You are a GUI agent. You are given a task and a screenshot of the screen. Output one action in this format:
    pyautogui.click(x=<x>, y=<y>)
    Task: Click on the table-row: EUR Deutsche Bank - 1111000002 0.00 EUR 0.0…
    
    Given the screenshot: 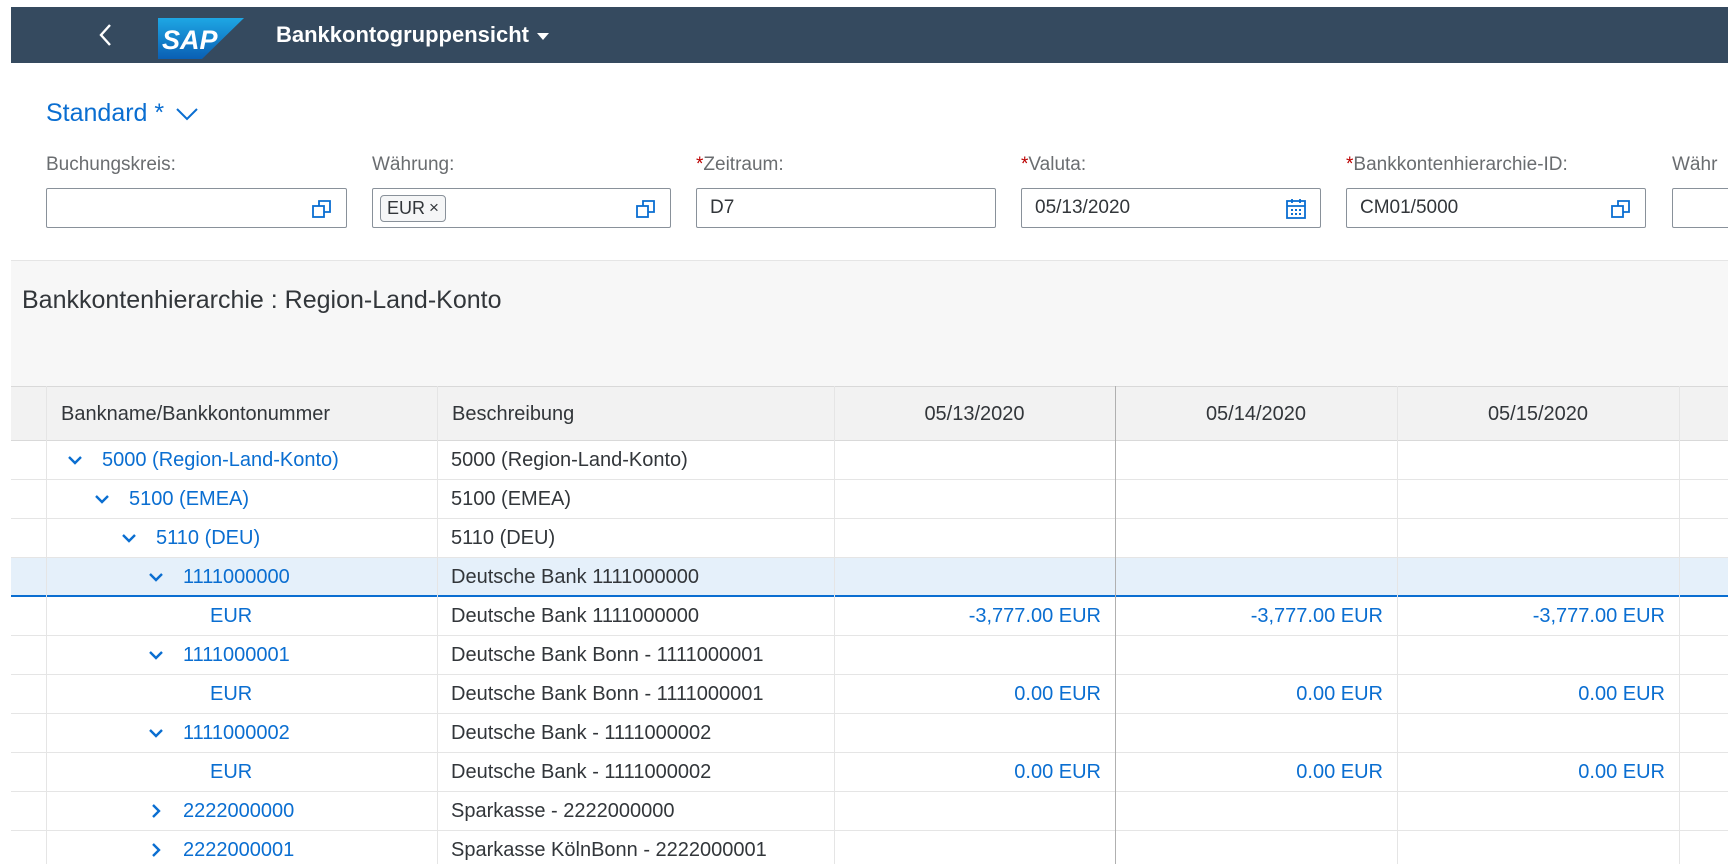 What is the action you would take?
    pyautogui.click(x=869, y=772)
    